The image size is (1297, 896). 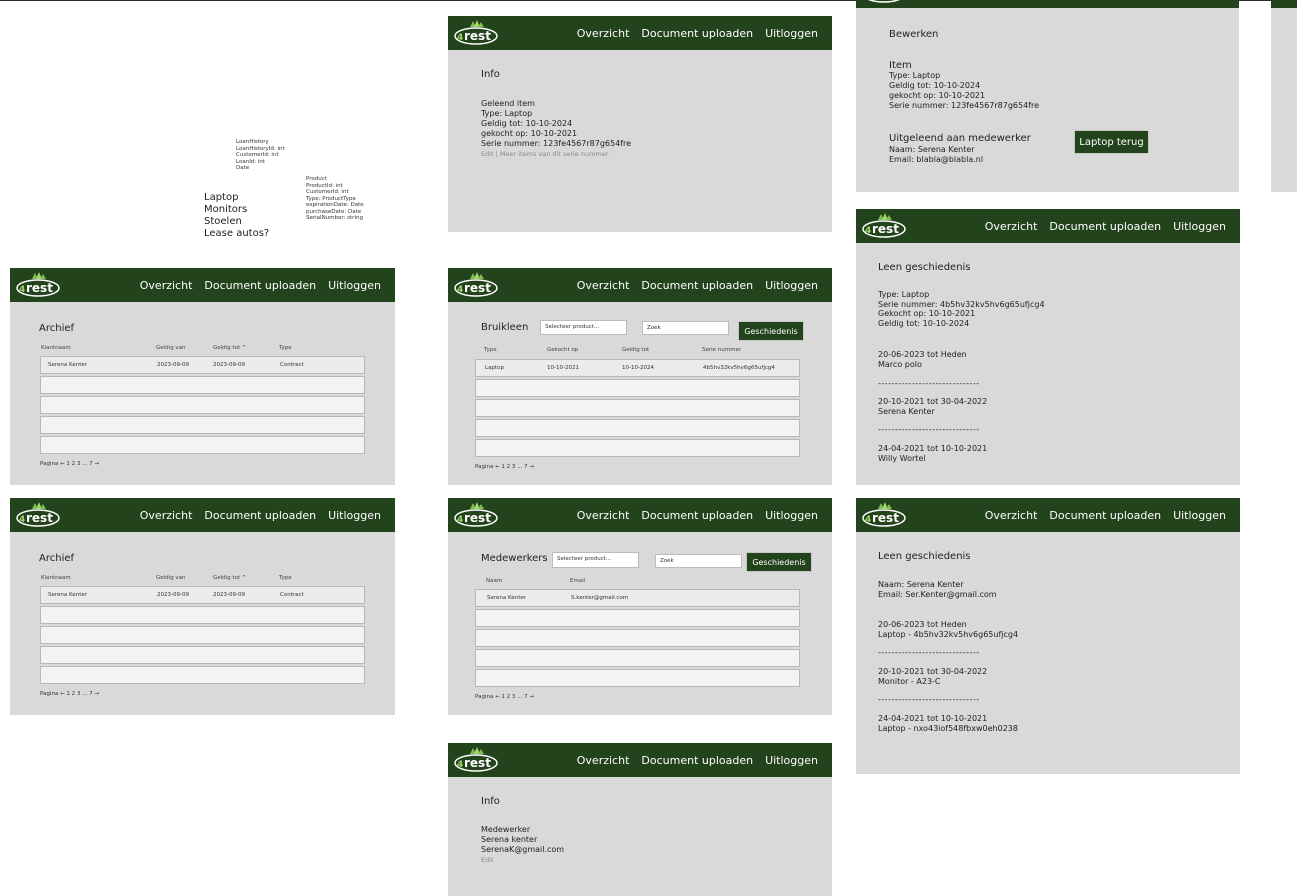 What do you see at coordinates (933, 453) in the screenshot?
I see `history-entry: 24-04-2021 tot 10-10-2021 Willy Wortel` at bounding box center [933, 453].